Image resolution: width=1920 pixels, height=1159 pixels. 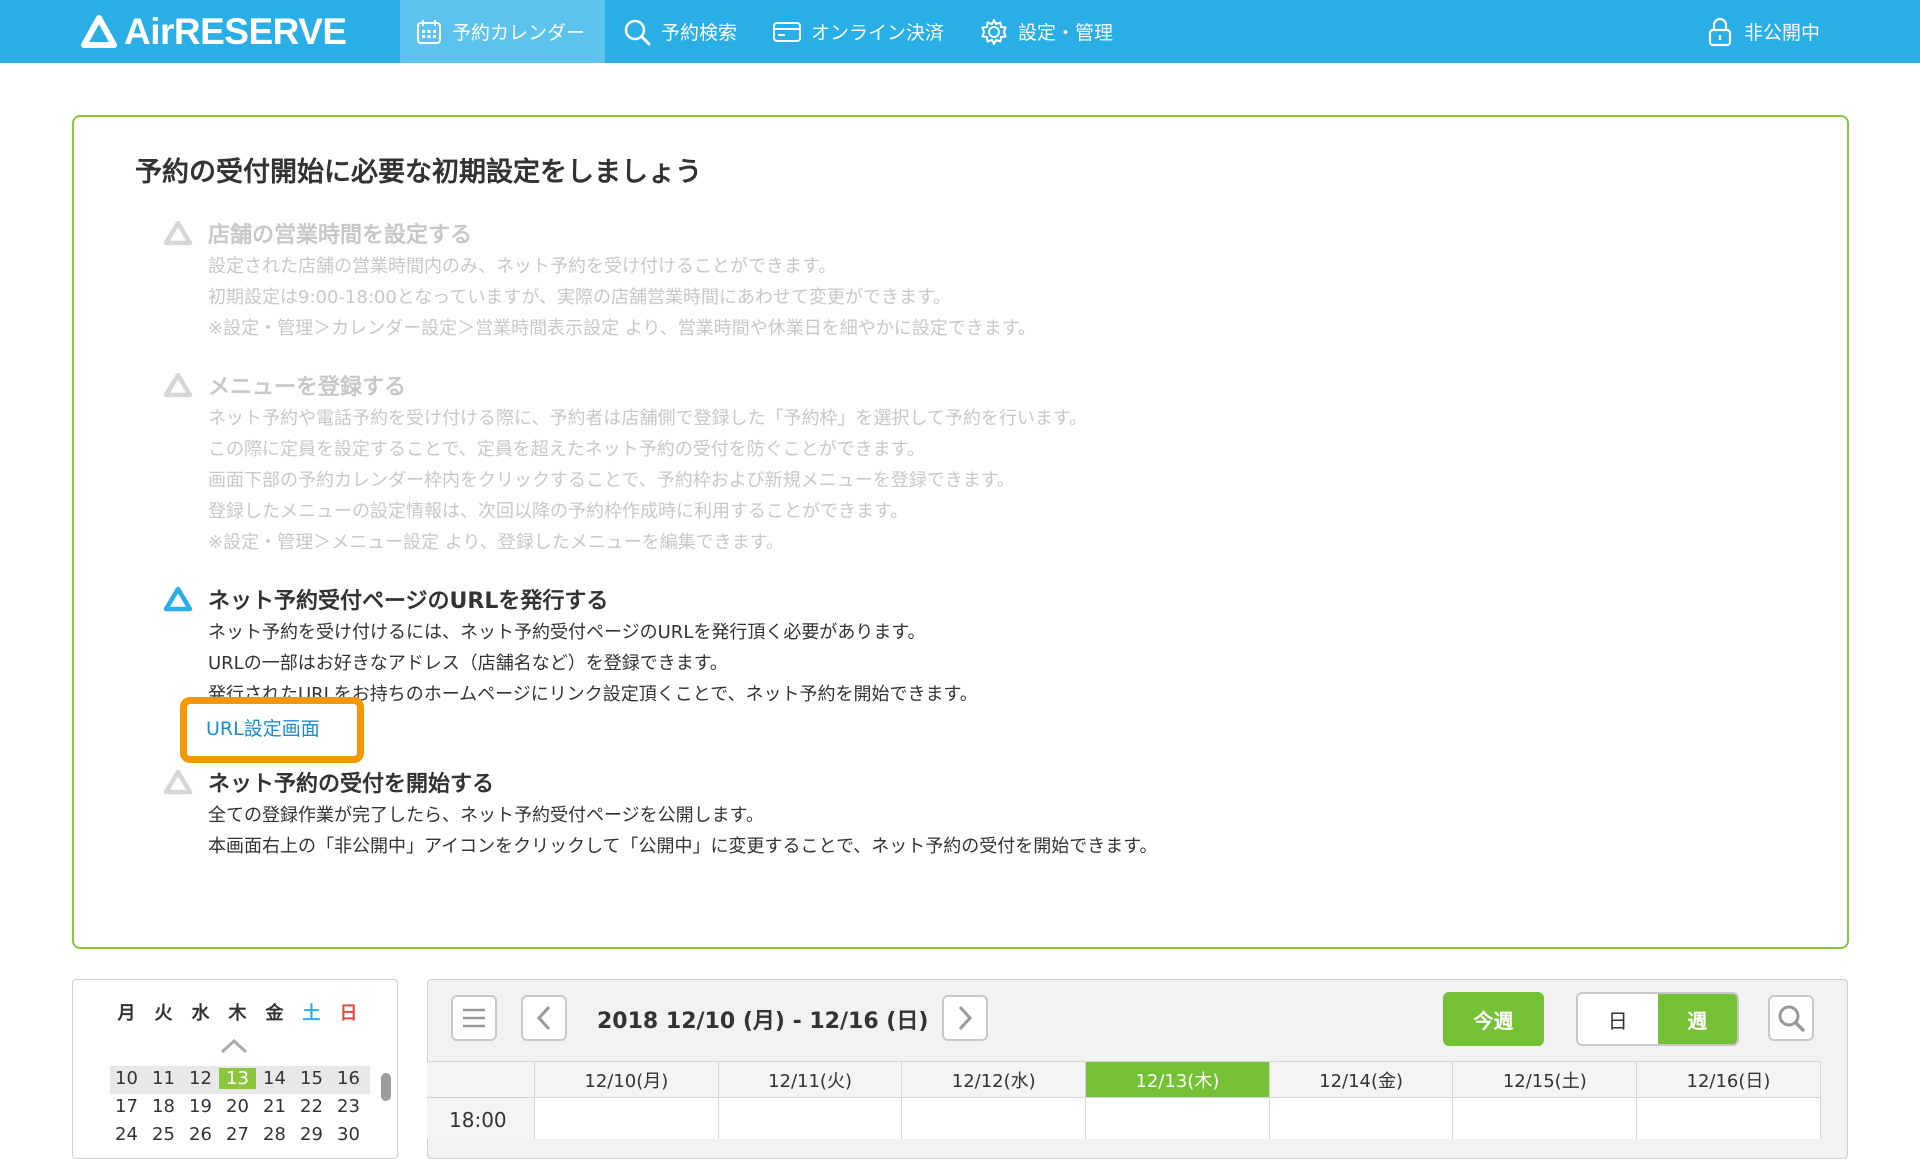 I want to click on nav-reservation-search: 予約検索, so click(x=680, y=31).